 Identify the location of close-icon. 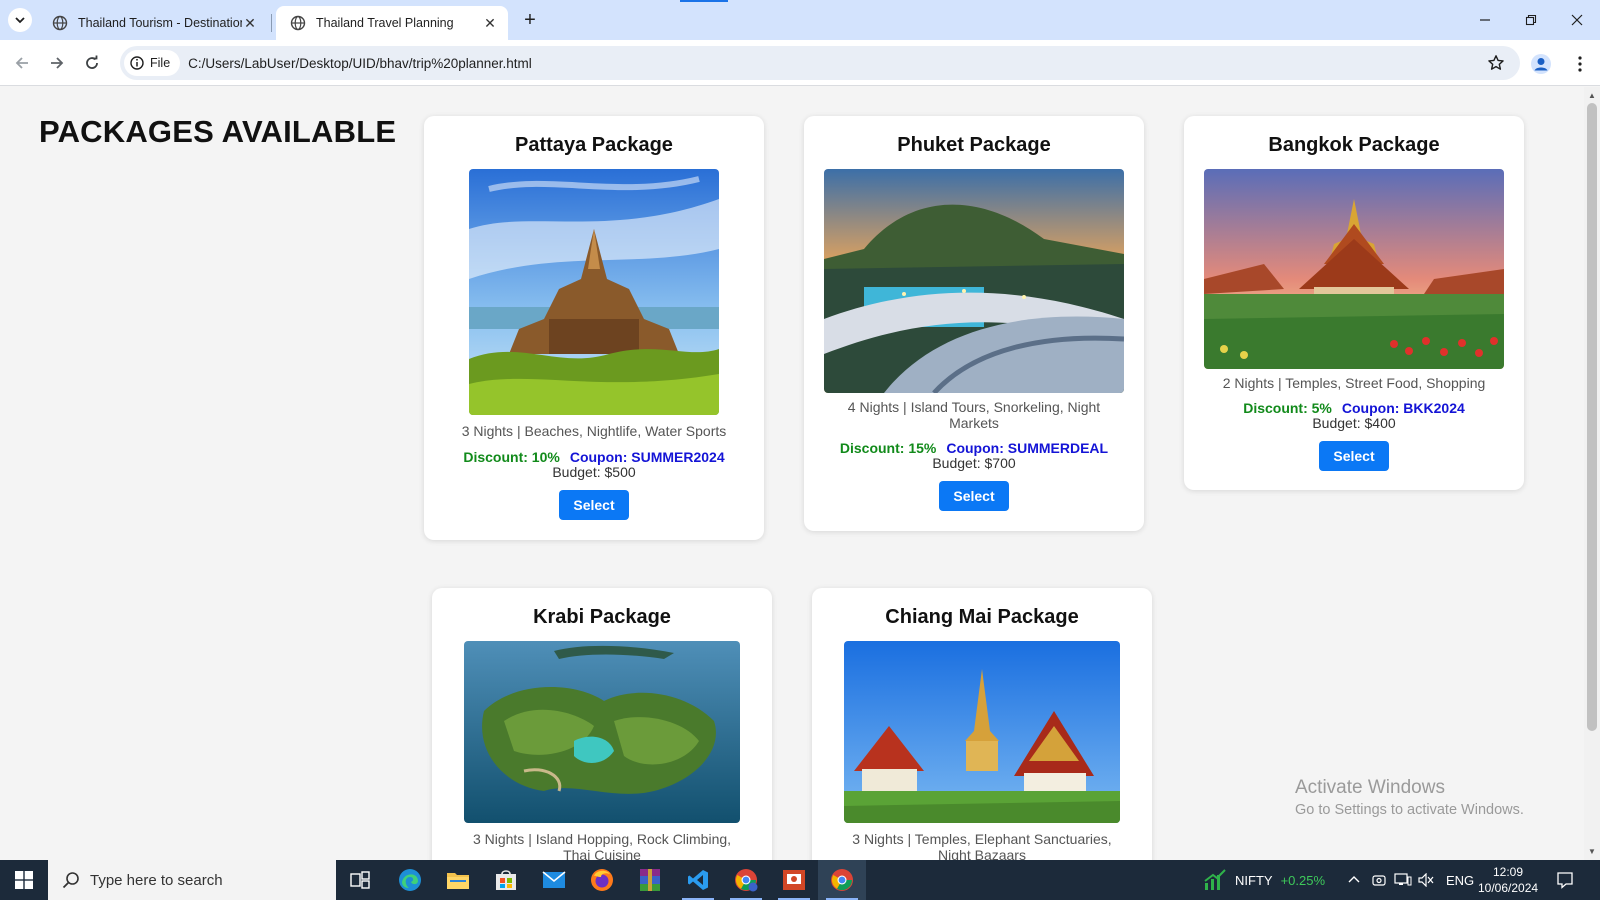
(1577, 20).